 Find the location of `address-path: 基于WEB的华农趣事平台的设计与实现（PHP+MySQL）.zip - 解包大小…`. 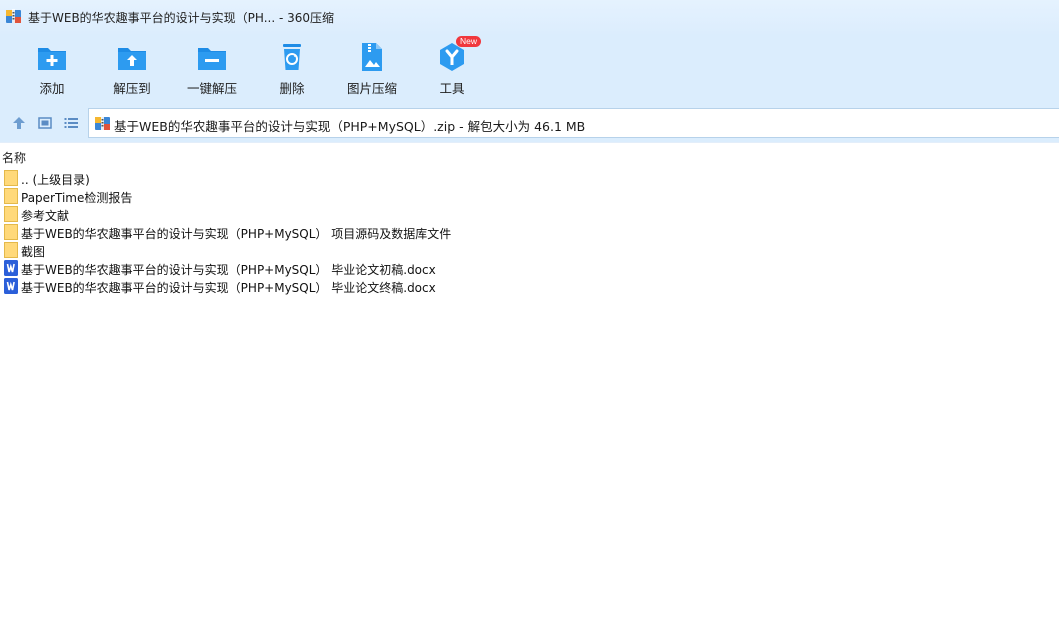

address-path: 基于WEB的华农趣事平台的设计与实现（PHP+MySQL）.zip - 解包大小… is located at coordinates (350, 126).